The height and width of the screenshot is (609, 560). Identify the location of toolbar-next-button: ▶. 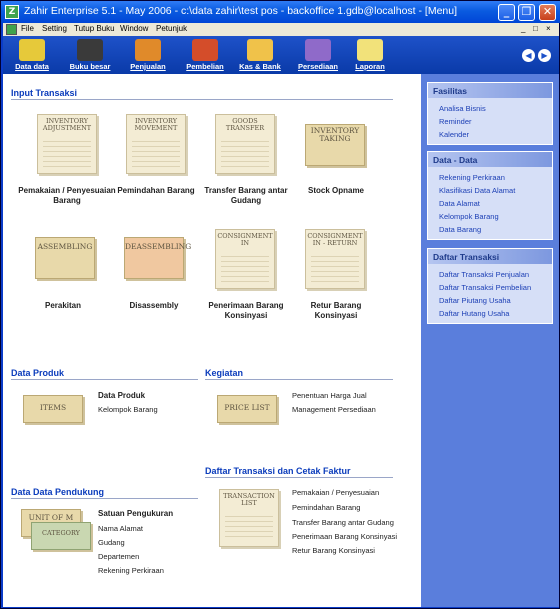
(544, 55).